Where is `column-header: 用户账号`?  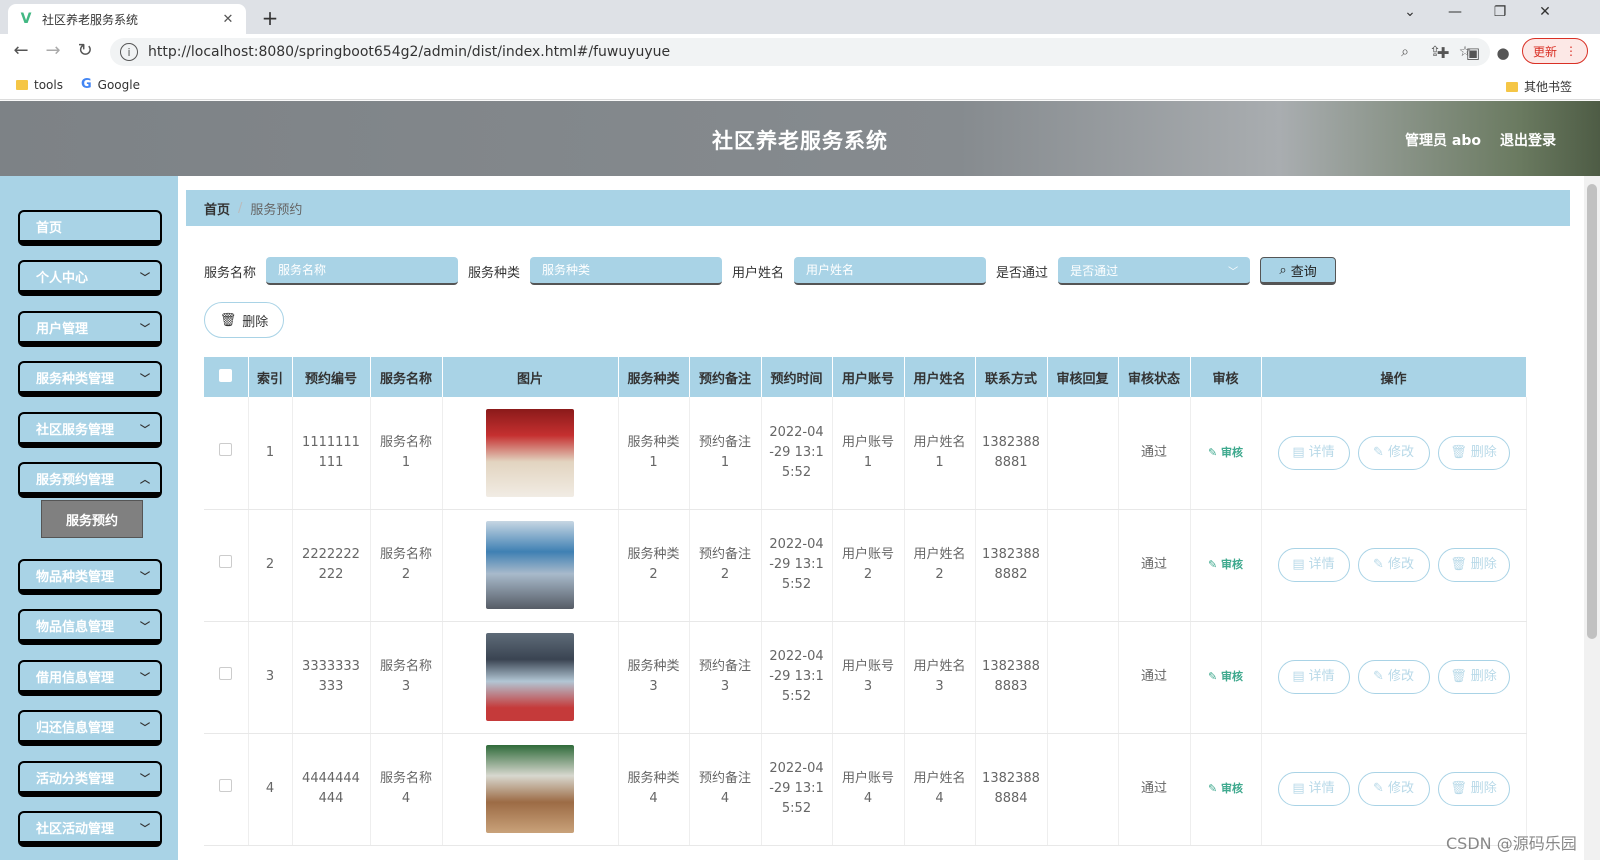 column-header: 用户账号 is located at coordinates (868, 377).